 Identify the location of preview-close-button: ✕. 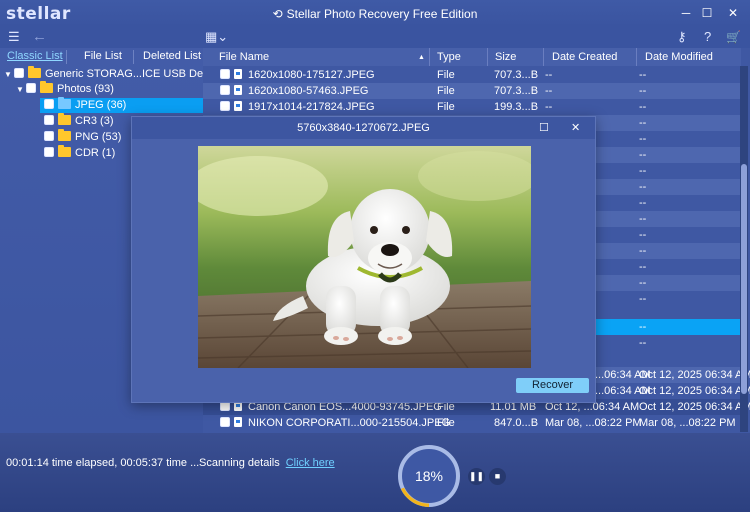
(575, 127).